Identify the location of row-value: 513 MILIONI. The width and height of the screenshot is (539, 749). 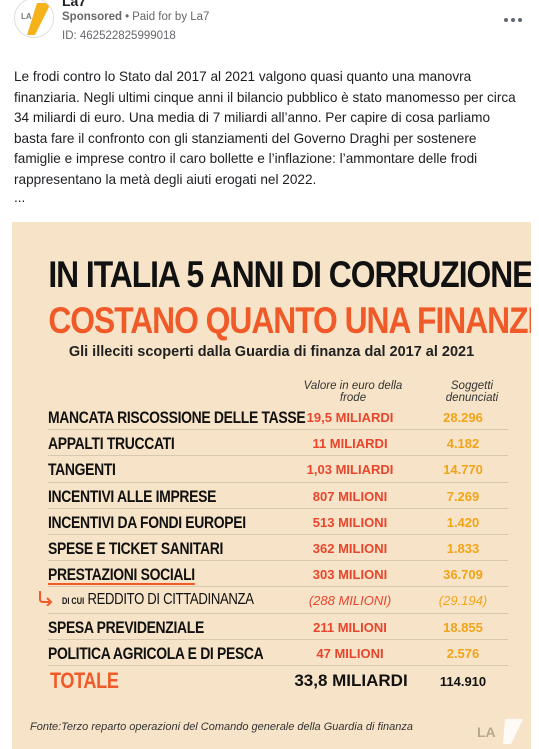
(350, 522).